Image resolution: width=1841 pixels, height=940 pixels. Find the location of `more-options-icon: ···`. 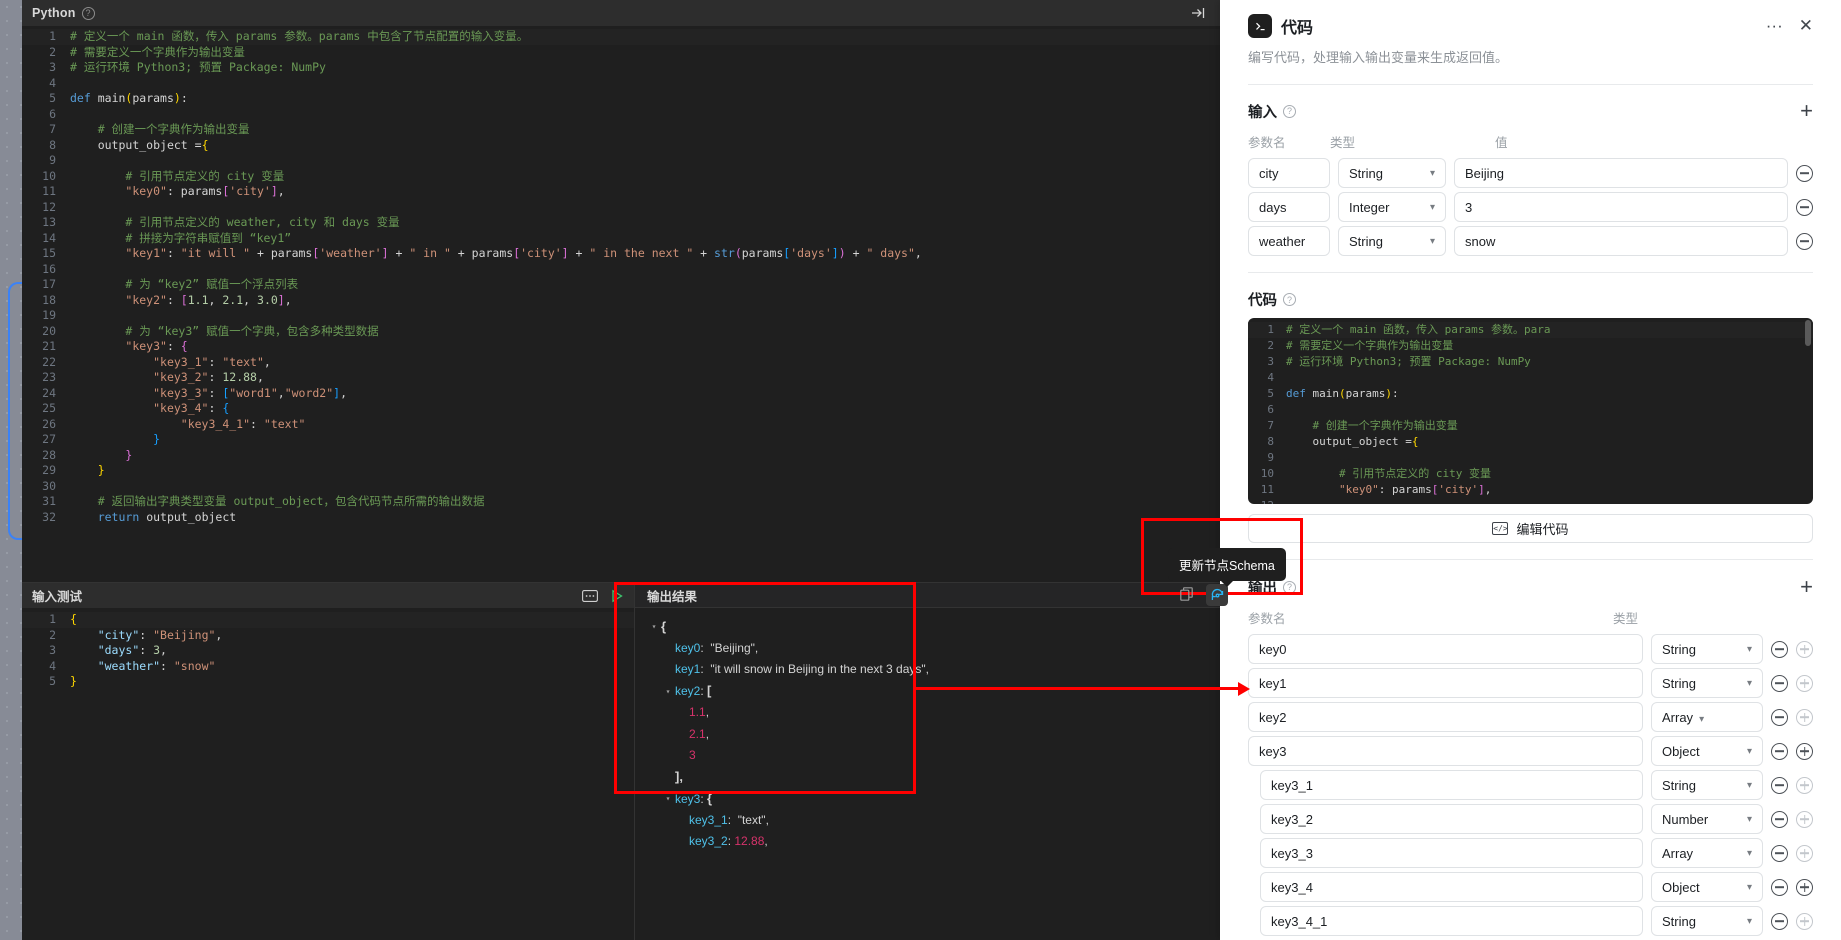

more-options-icon: ··· is located at coordinates (1774, 26).